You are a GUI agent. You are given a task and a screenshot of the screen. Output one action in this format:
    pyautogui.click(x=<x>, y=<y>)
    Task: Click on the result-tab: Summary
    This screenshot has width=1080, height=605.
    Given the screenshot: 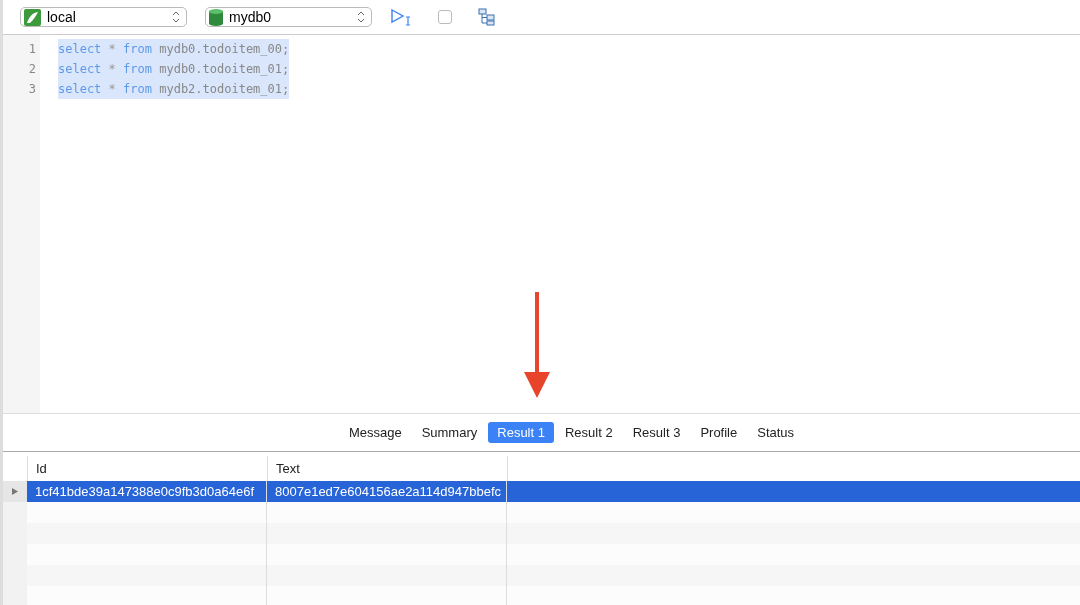 What is the action you would take?
    pyautogui.click(x=449, y=432)
    